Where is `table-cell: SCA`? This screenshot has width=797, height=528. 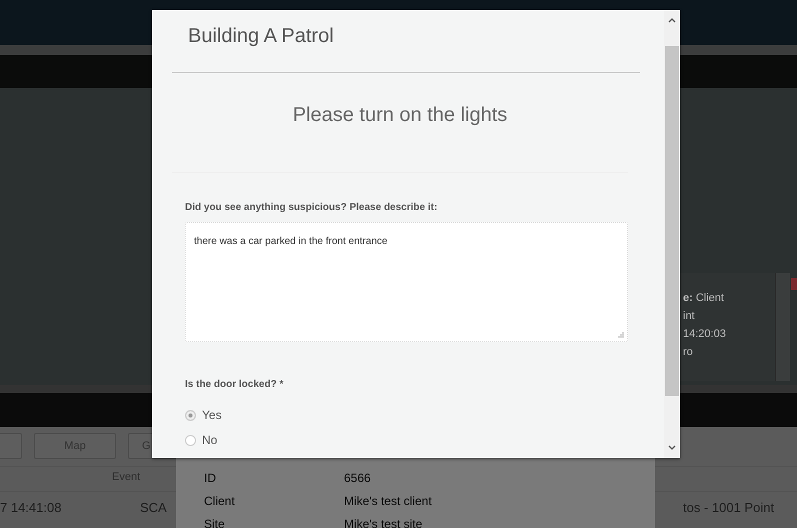
table-cell: SCA is located at coordinates (153, 507).